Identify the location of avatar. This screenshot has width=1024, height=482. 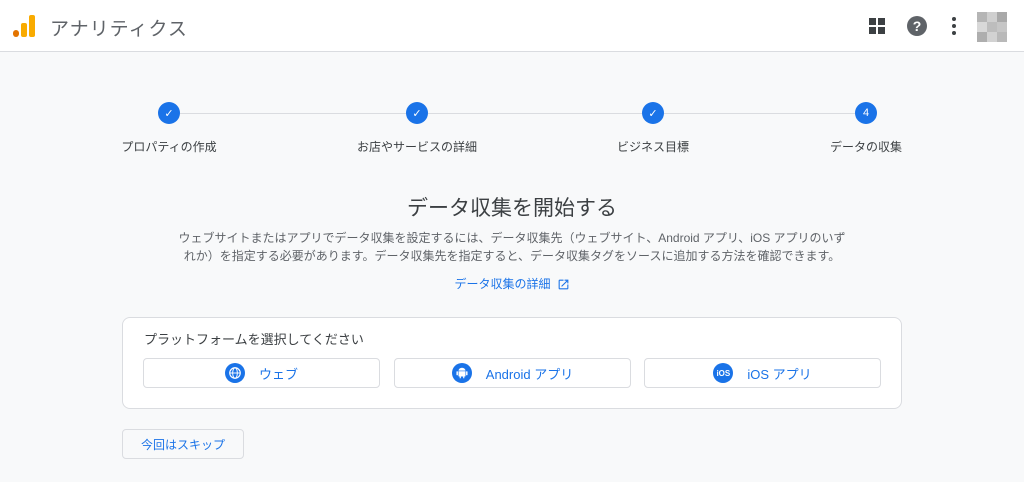
(992, 27).